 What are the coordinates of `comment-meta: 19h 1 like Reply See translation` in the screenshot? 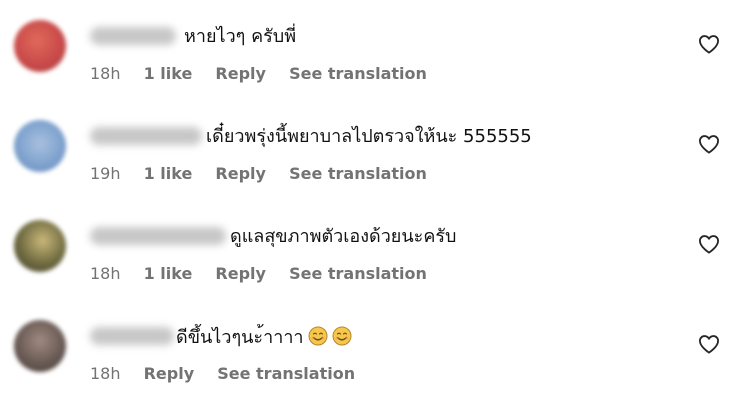 It's located at (258, 174).